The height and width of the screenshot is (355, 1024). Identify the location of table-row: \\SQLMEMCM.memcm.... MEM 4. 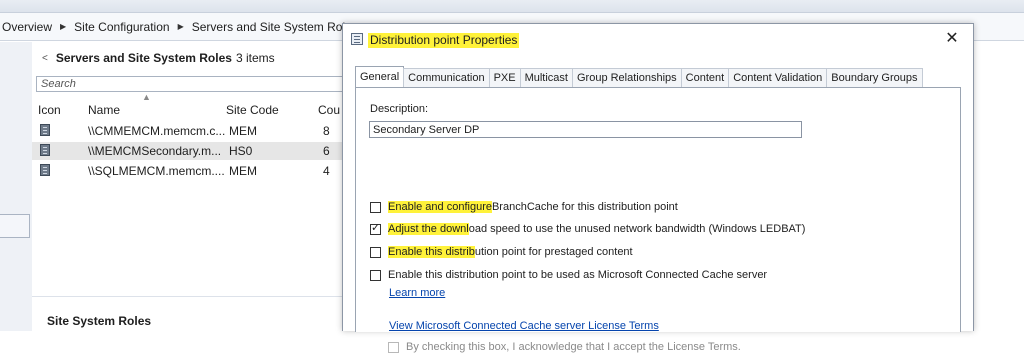
(192, 171).